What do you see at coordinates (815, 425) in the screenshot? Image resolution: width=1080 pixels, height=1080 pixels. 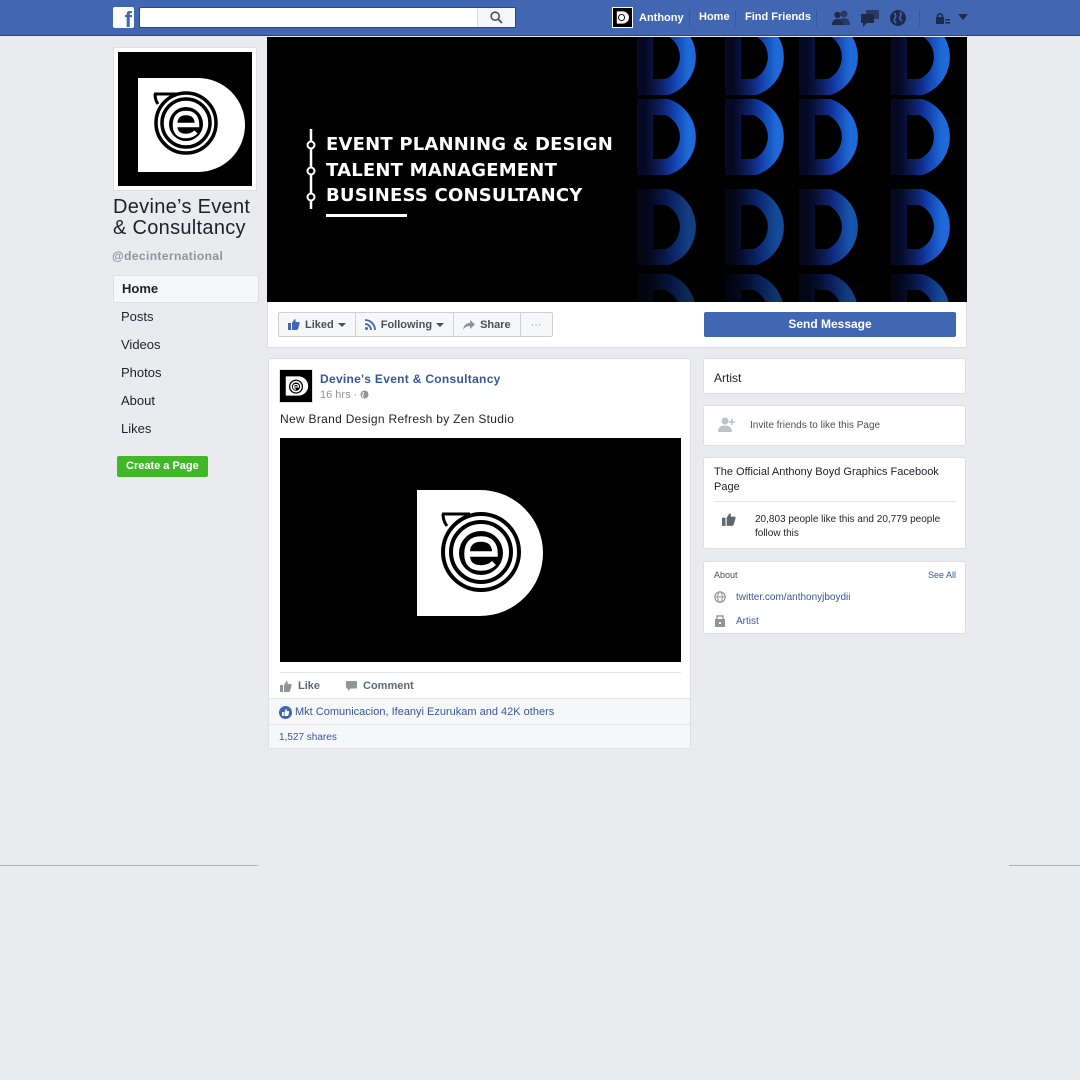 I see `invite-friends-text: Invite friends to like this Page` at bounding box center [815, 425].